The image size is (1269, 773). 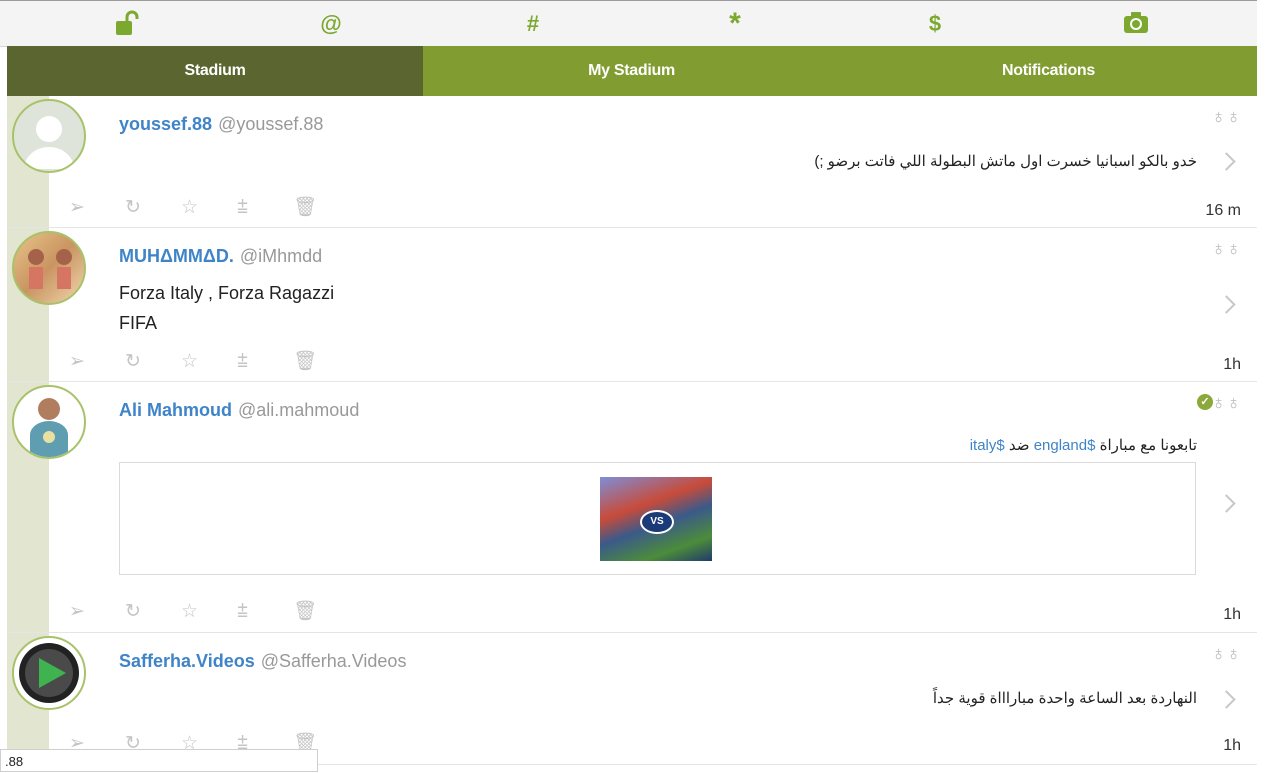 I want to click on username: youssef.88, so click(x=165, y=124).